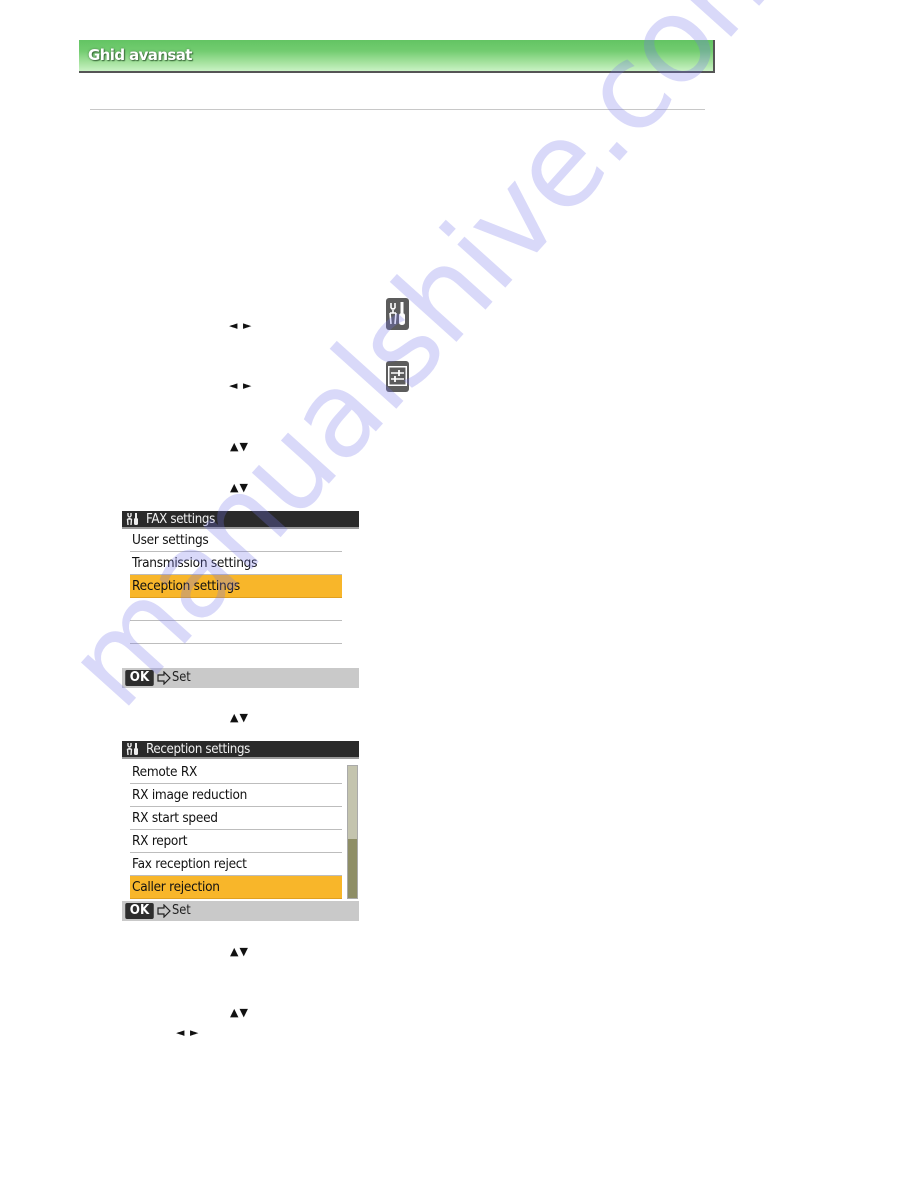 This screenshot has width=918, height=1188. Describe the element at coordinates (236, 563) in the screenshot. I see `lcd-menu-item-transmission-settings: Transmission settings` at that location.